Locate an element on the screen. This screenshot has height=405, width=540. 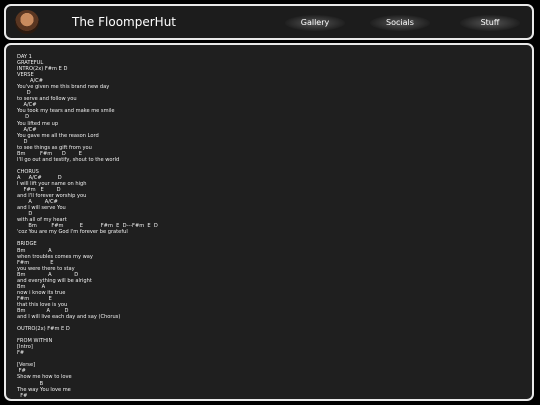
avatar-logo is located at coordinates (27, 22).